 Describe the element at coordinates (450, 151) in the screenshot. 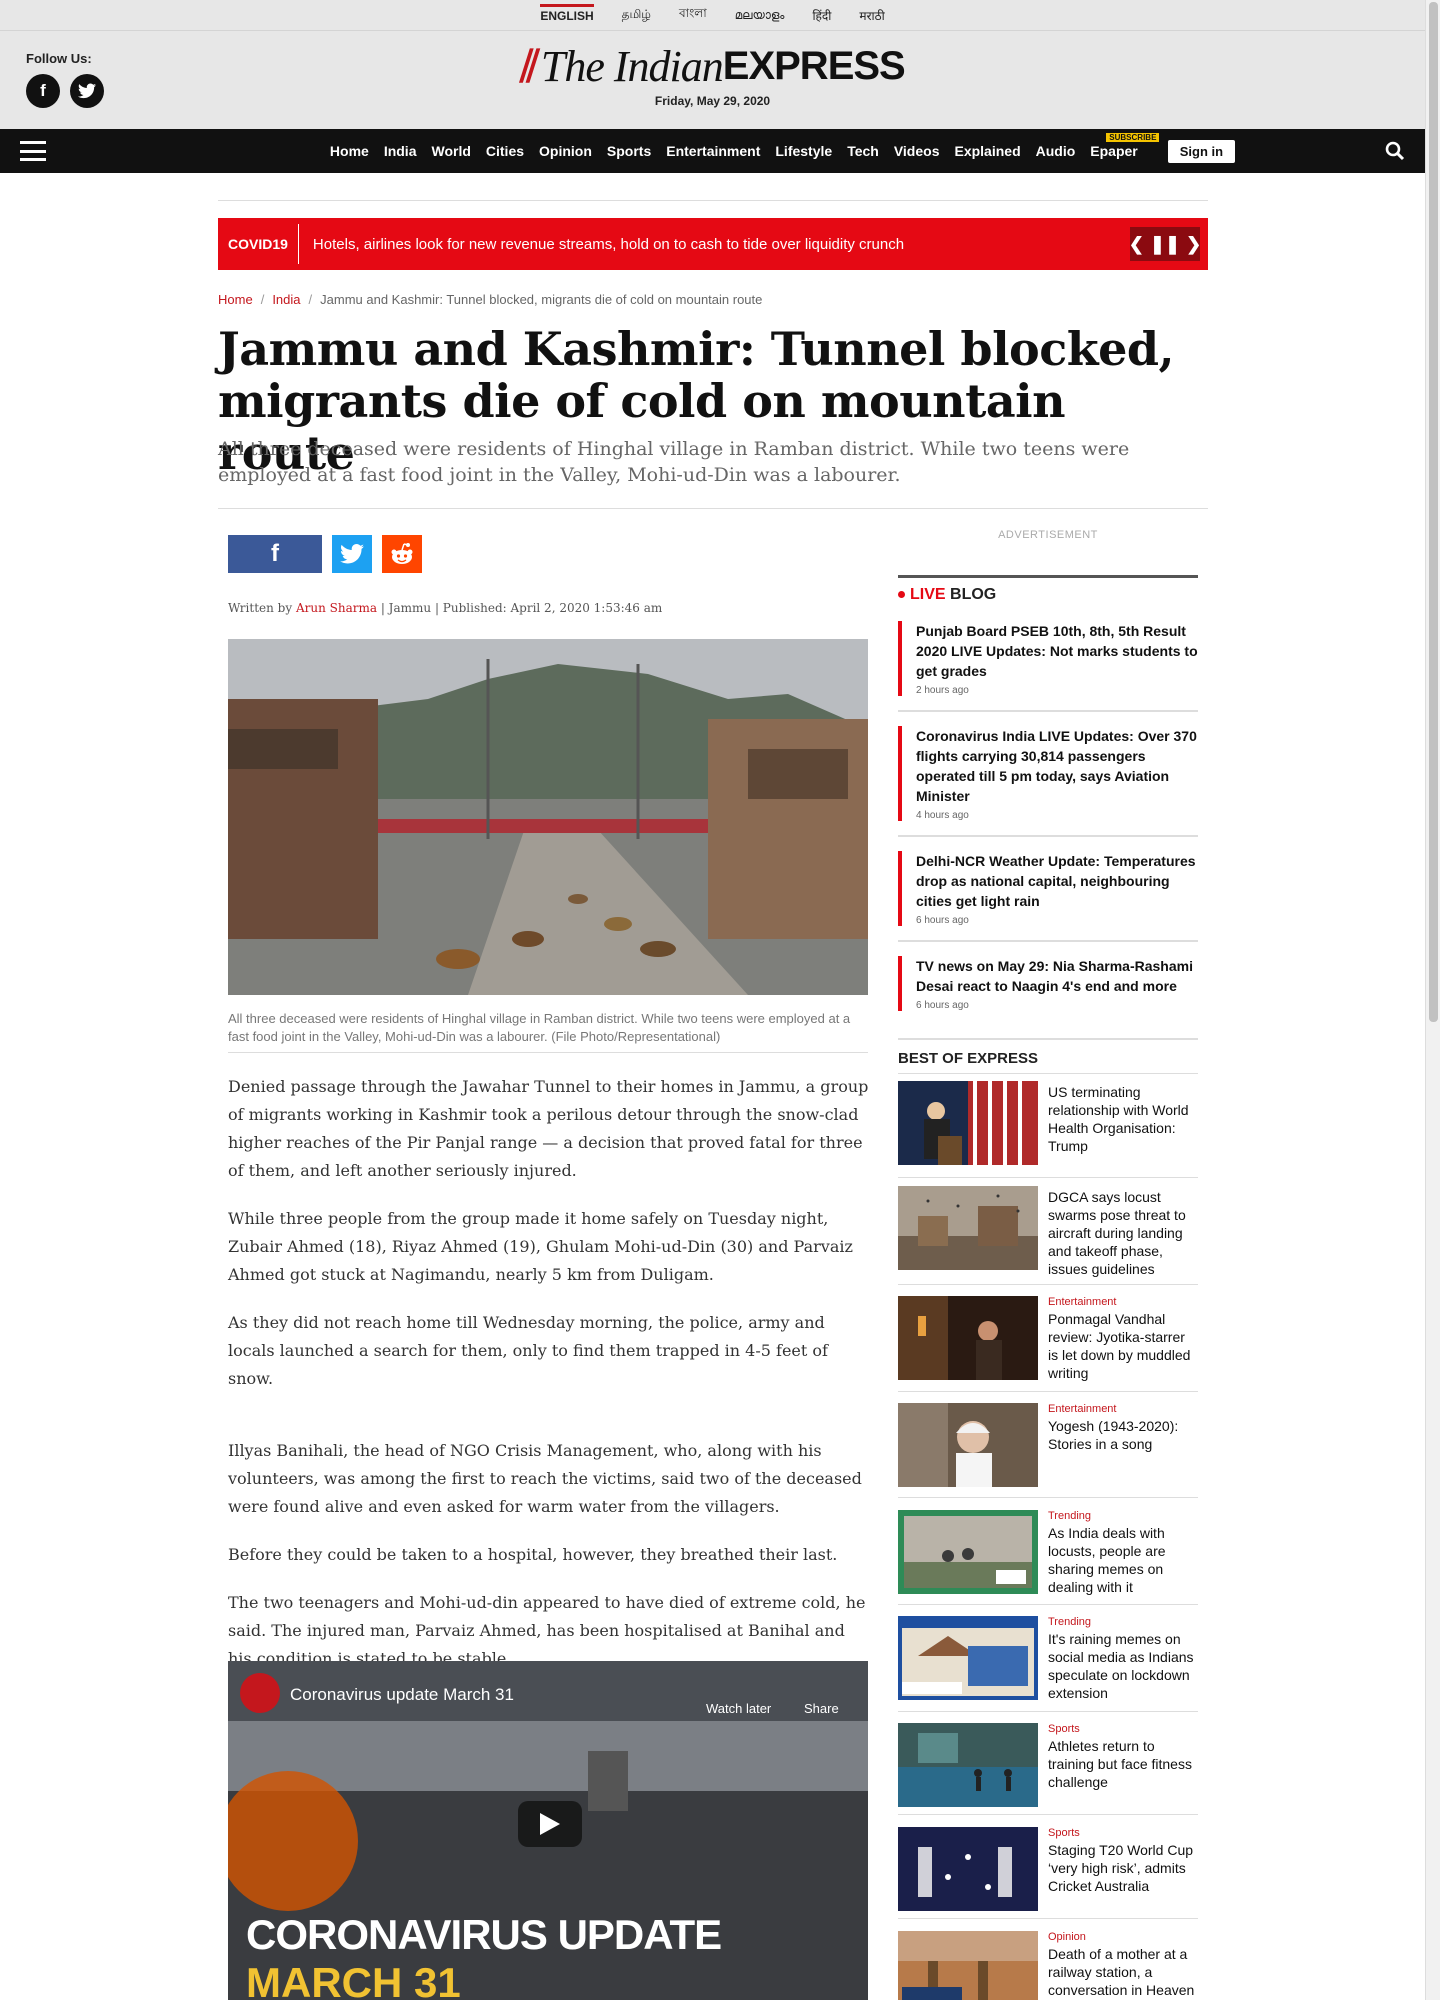

I see `nav-world: World` at that location.